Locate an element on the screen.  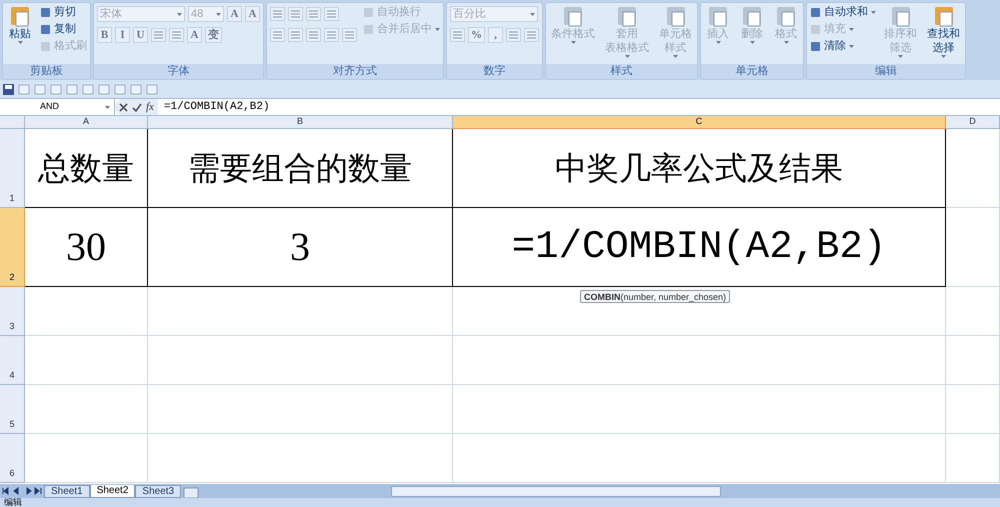
sheet-tab: Sheet1 is located at coordinates (67, 491).